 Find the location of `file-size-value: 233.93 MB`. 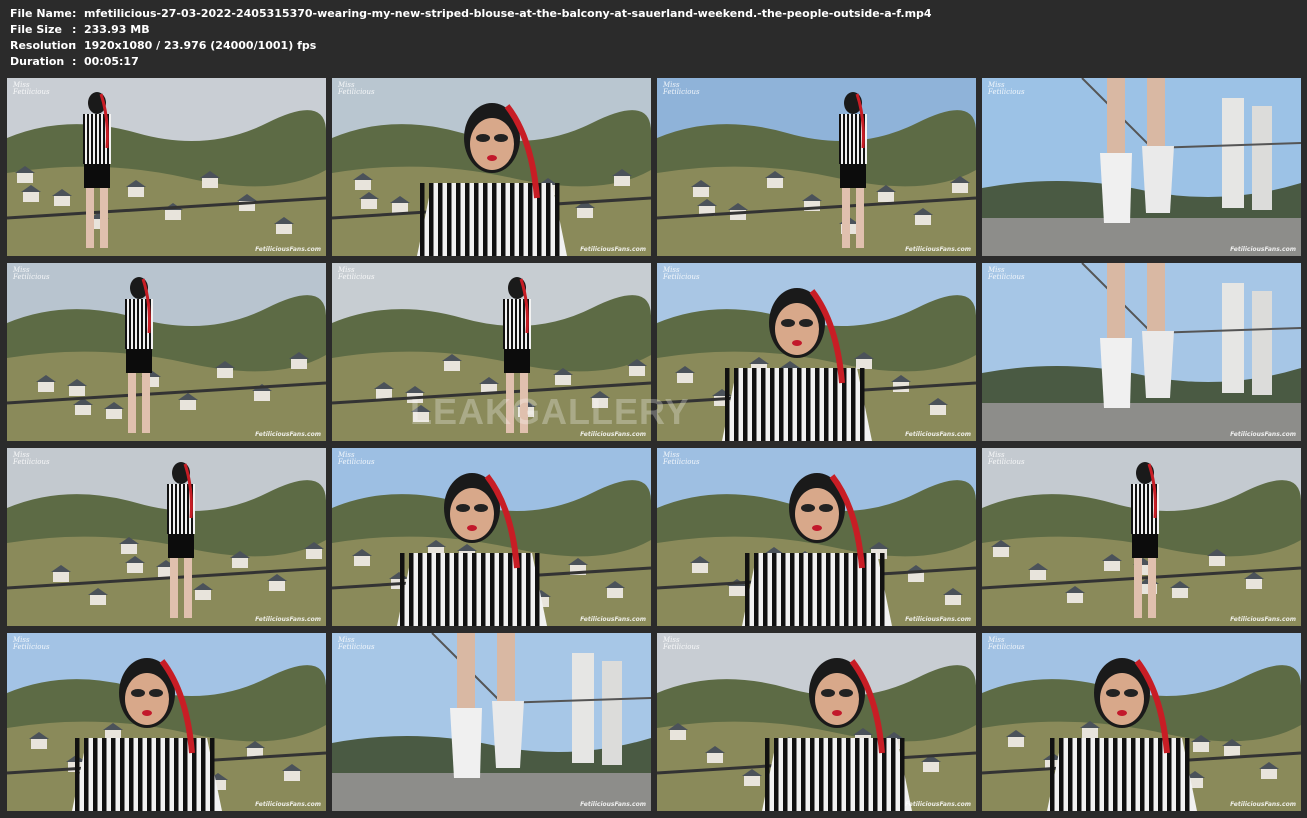

file-size-value: 233.93 MB is located at coordinates (117, 29).